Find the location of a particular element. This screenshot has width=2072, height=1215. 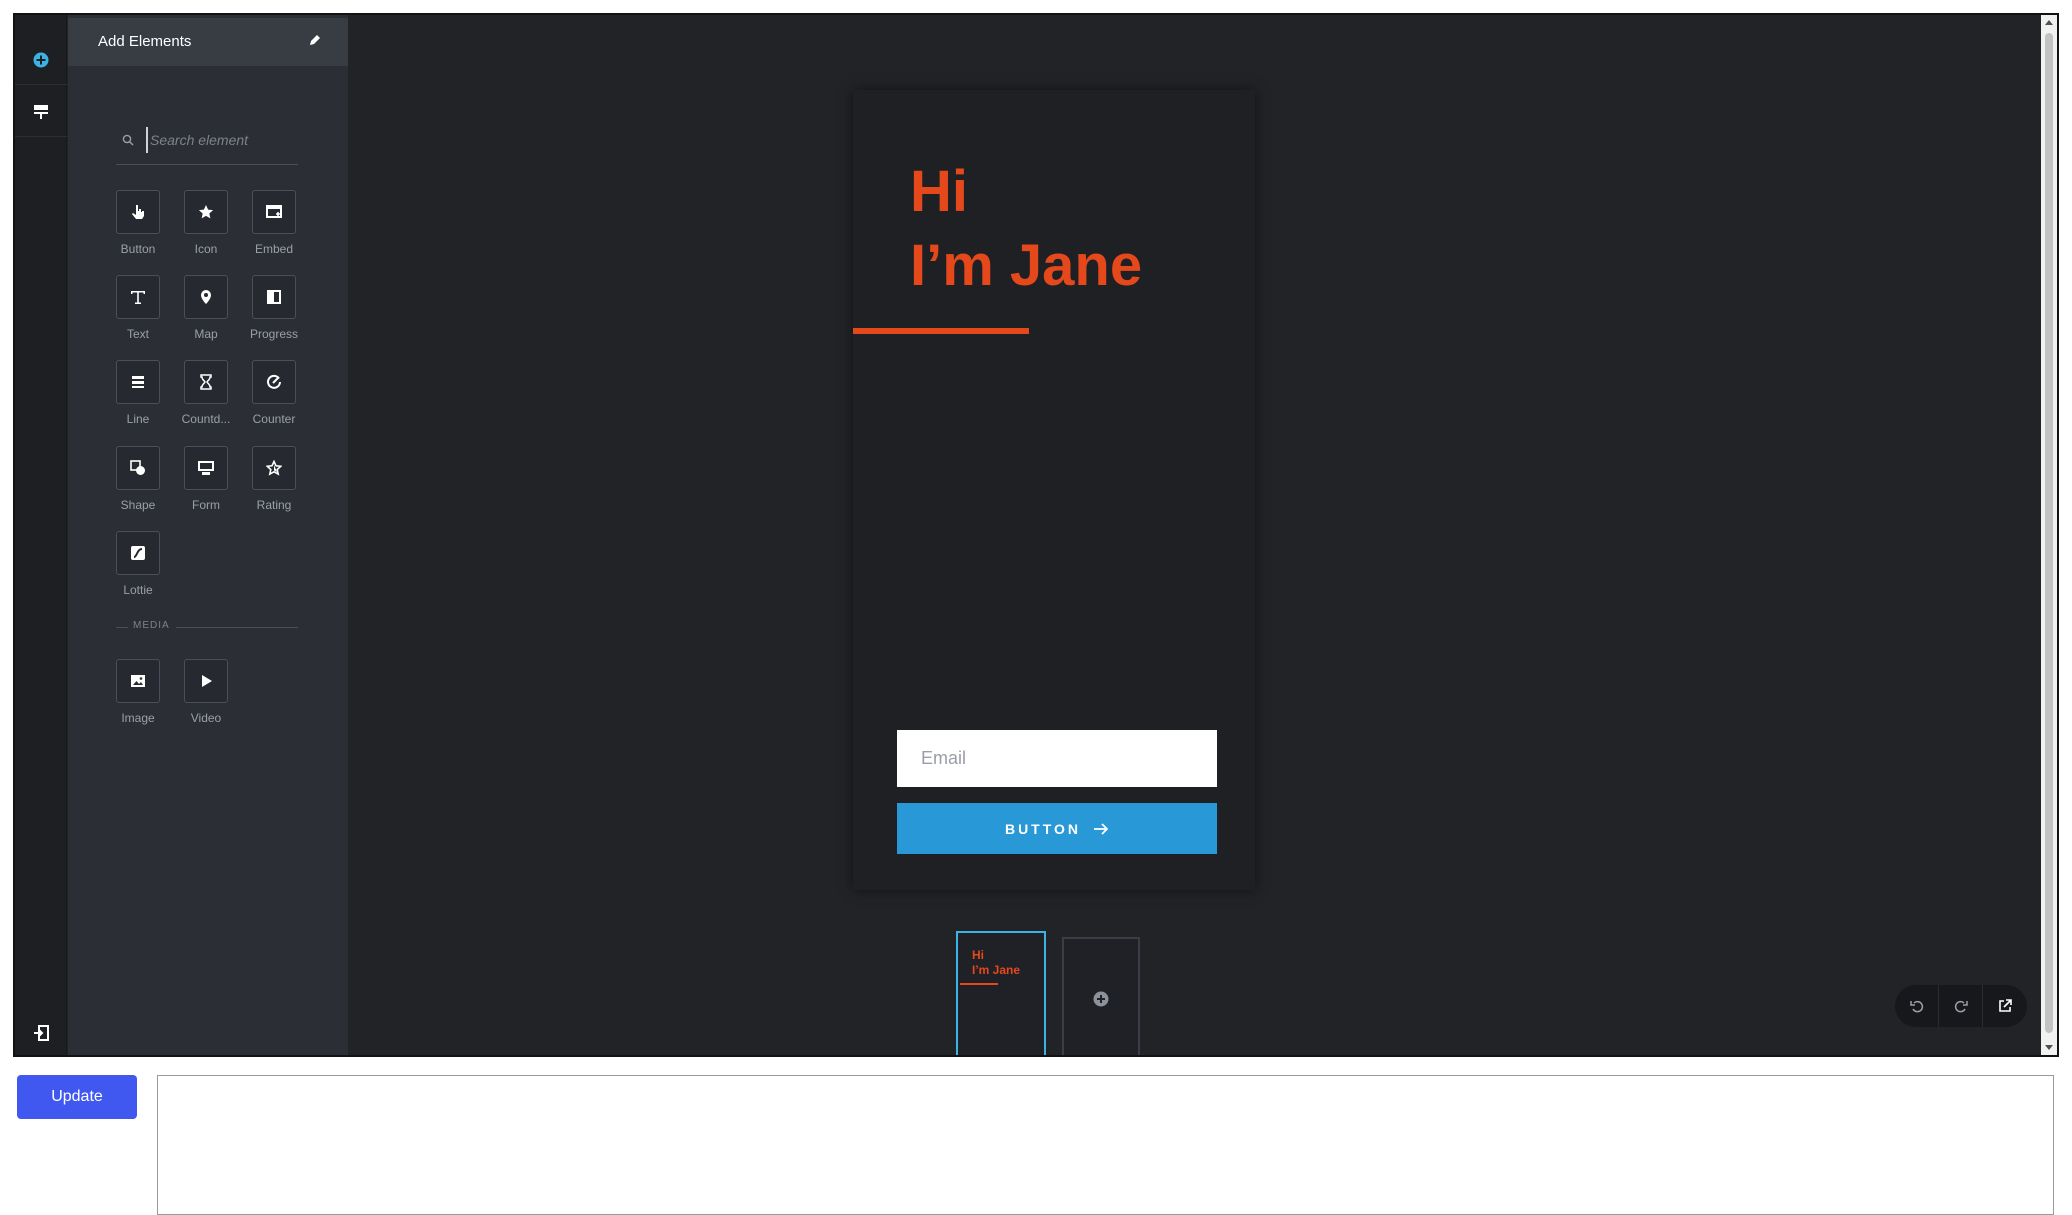

element-label: Video is located at coordinates (206, 718).